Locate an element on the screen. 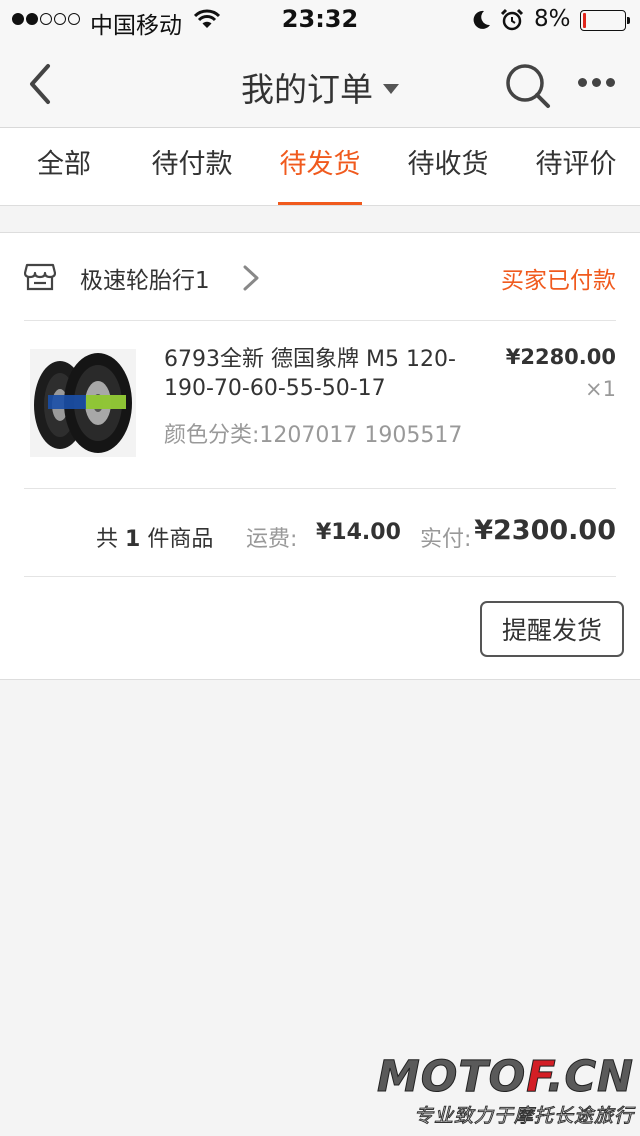 The height and width of the screenshot is (1136, 640). dropdown-caret-icon is located at coordinates (391, 89).